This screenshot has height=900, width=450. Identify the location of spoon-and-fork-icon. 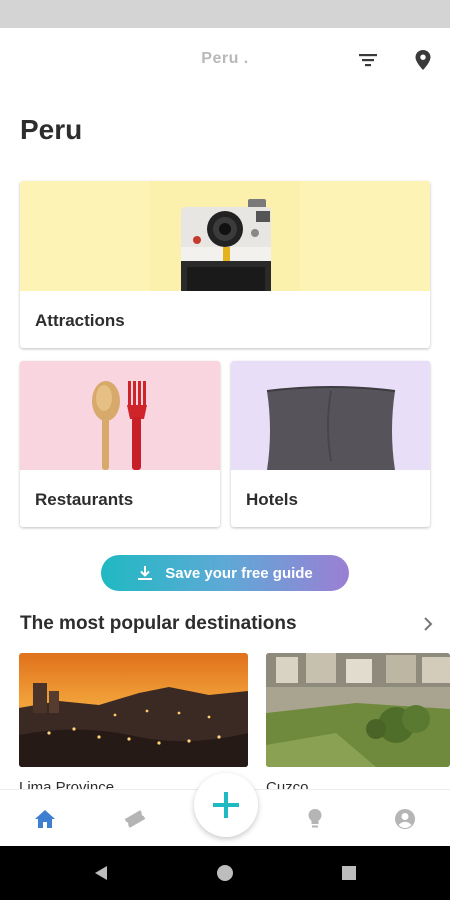
(120, 415).